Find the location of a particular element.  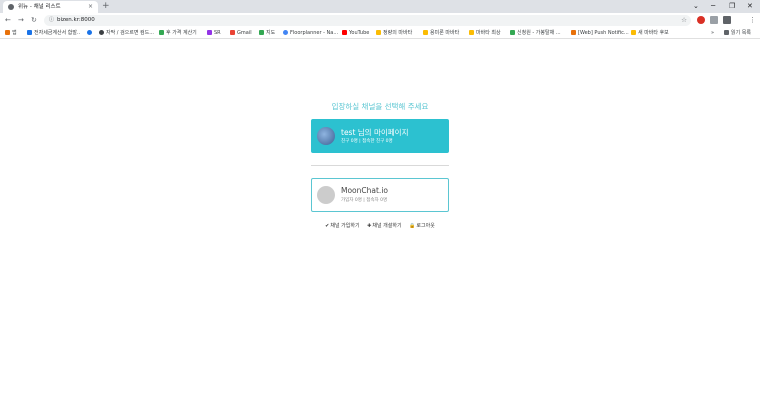

back-icon: ← is located at coordinates (8, 20).